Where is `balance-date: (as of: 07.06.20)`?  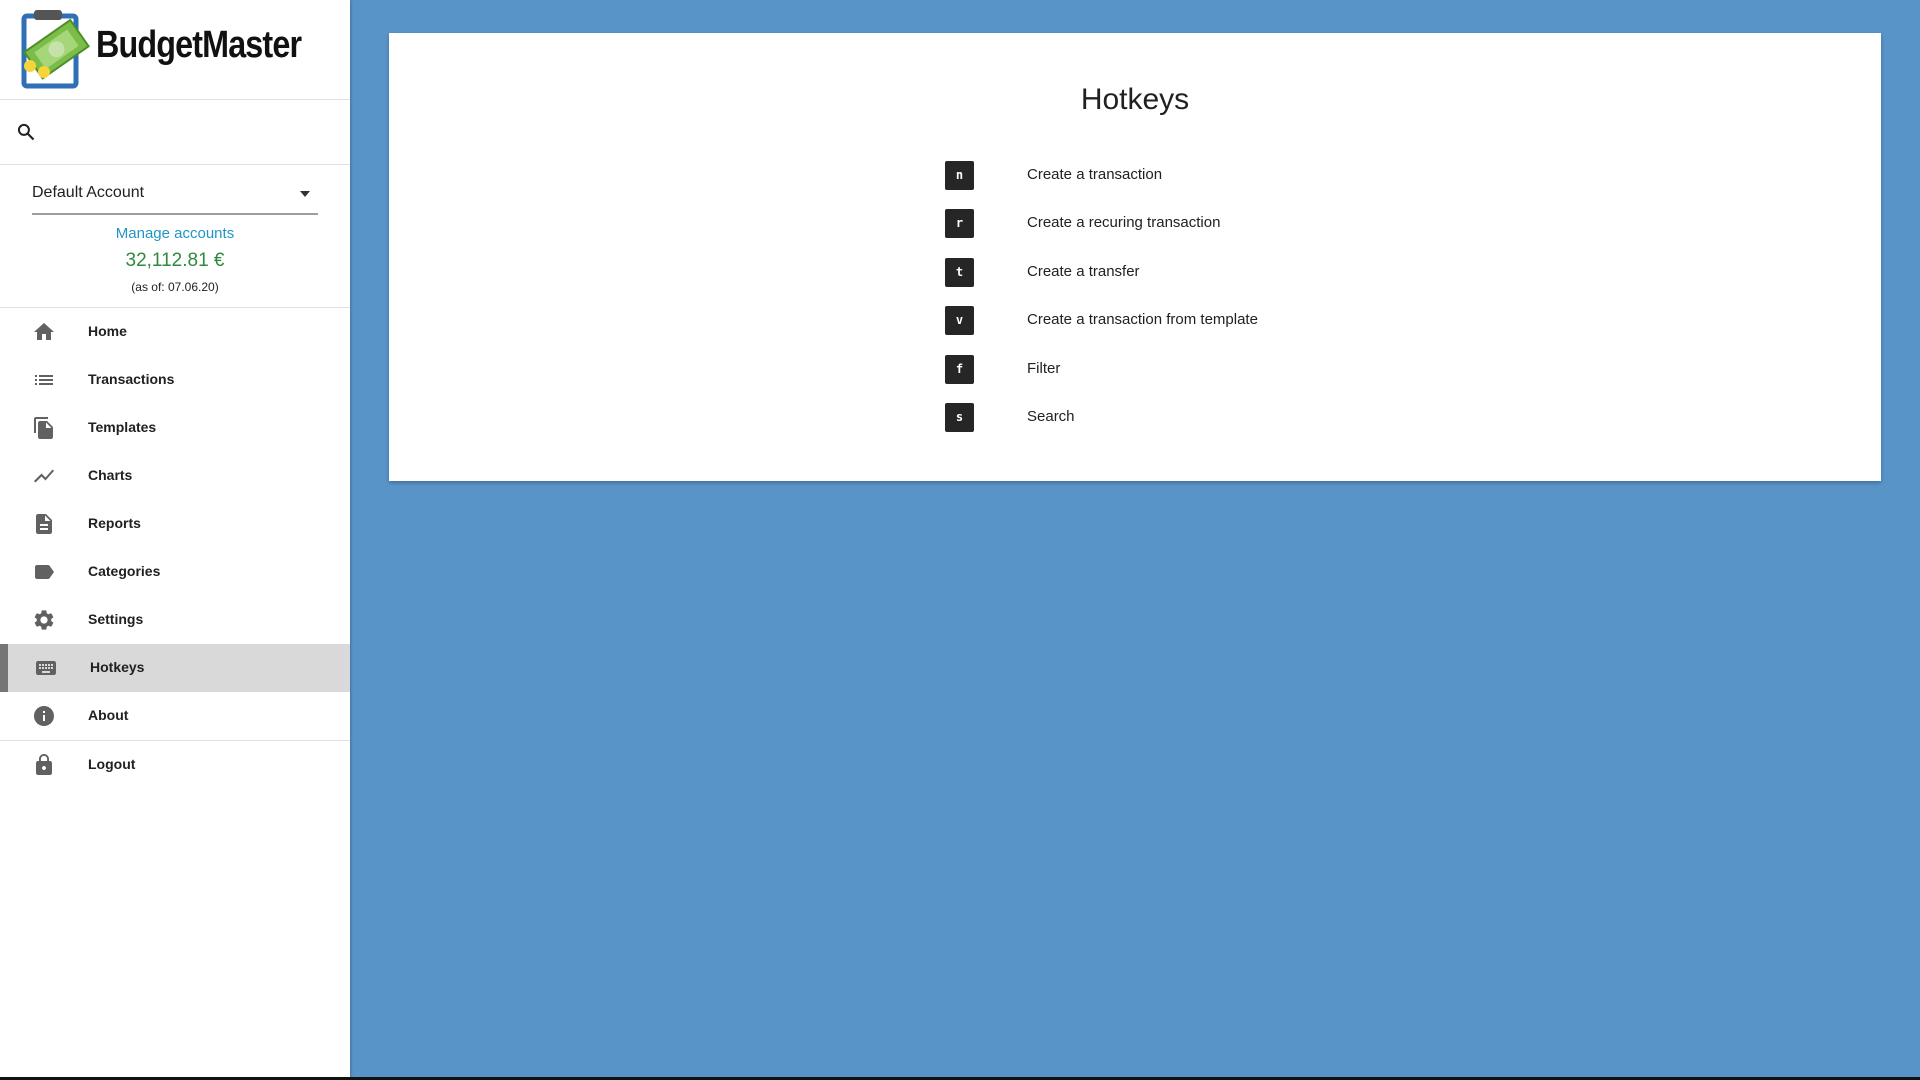
balance-date: (as of: 07.06.20) is located at coordinates (175, 287).